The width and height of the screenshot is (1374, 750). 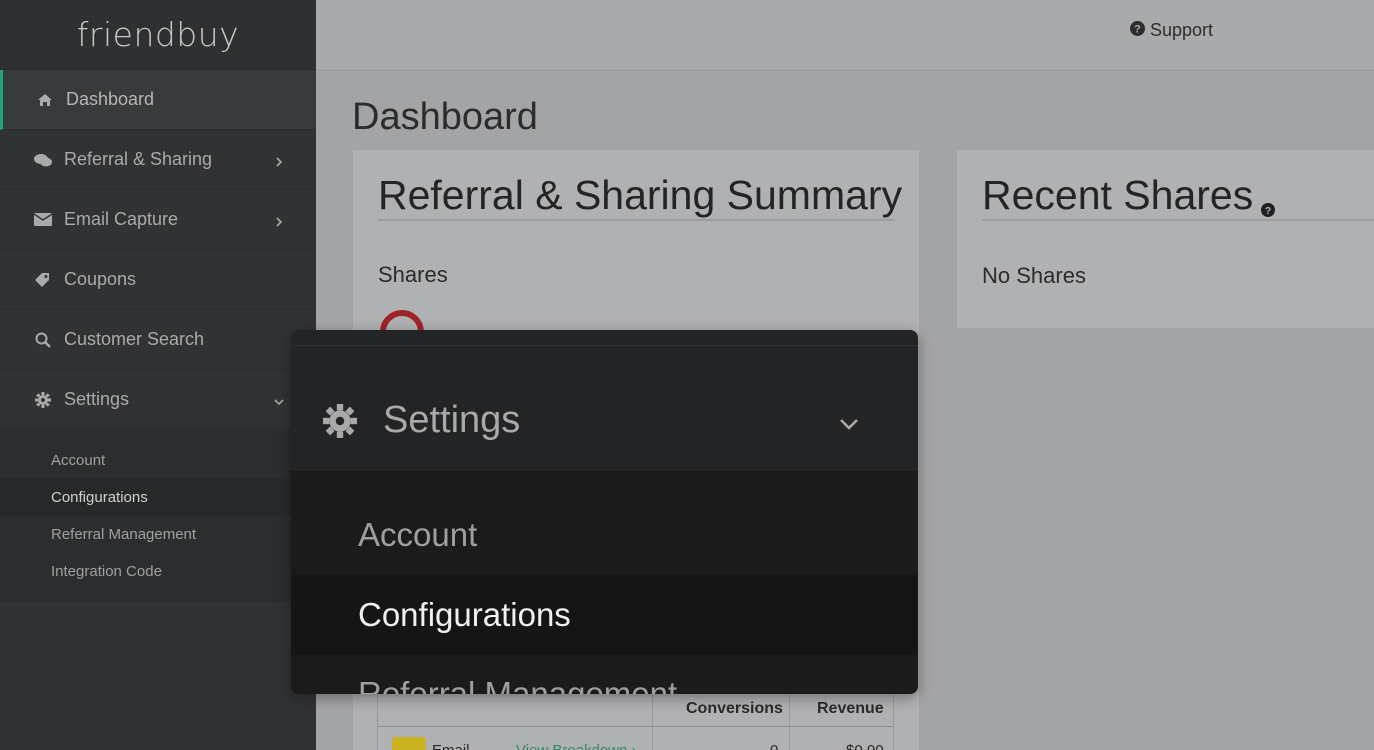 What do you see at coordinates (409, 743) in the screenshot?
I see `email-channel-icon` at bounding box center [409, 743].